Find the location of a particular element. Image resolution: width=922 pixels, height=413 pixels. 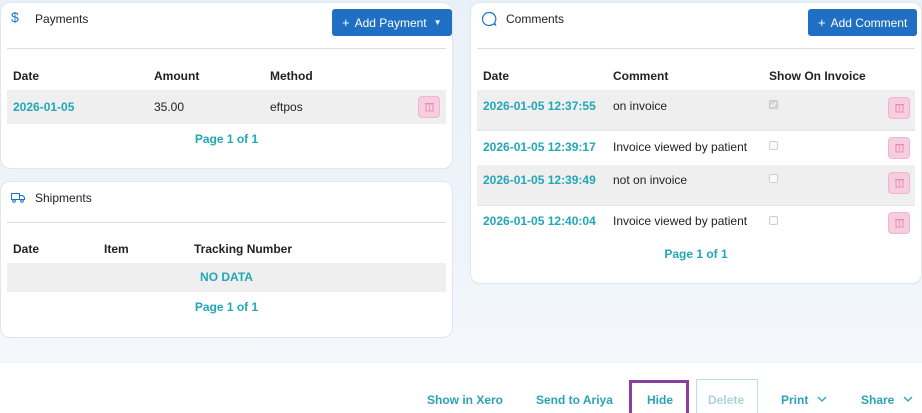

comment-text: on invoice is located at coordinates (640, 106).